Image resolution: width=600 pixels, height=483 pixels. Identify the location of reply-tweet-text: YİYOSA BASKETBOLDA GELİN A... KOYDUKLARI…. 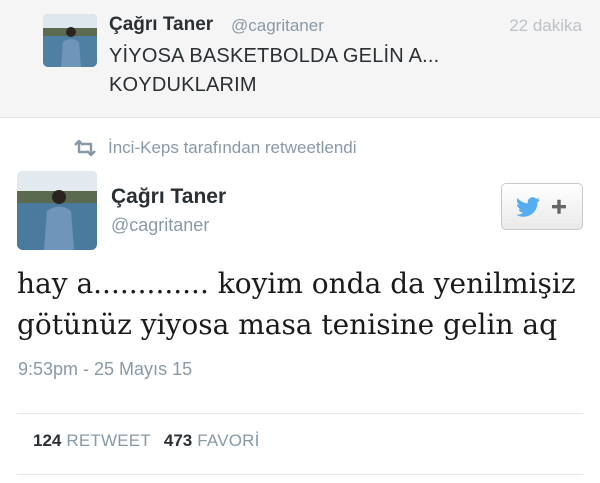
(309, 71).